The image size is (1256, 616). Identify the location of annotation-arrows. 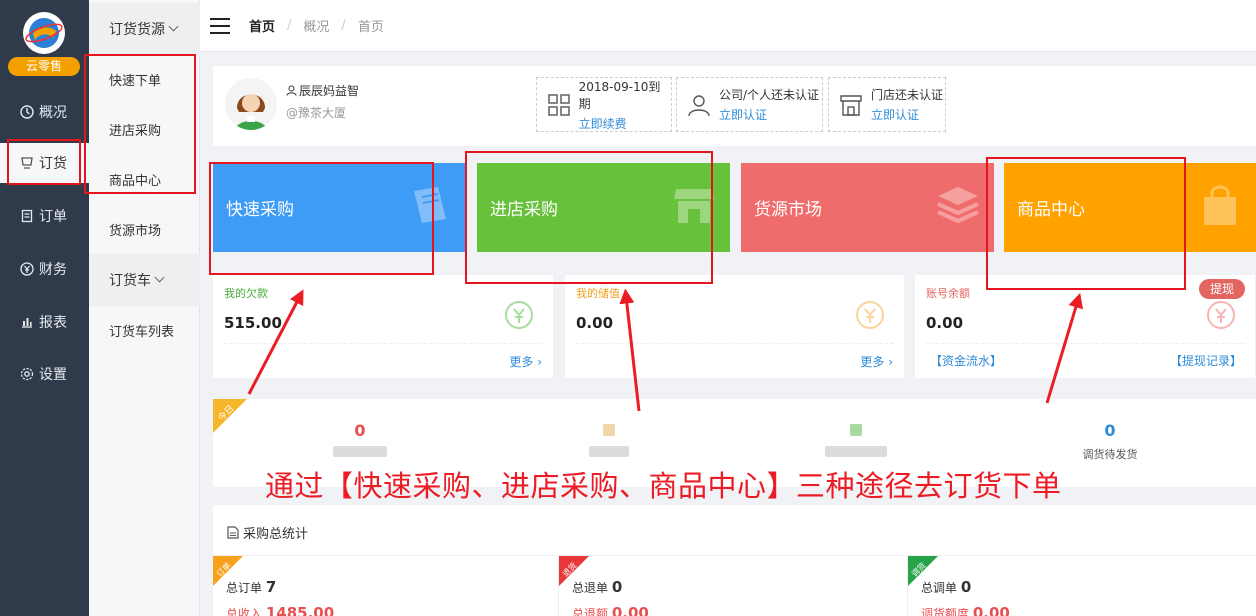
(665, 350).